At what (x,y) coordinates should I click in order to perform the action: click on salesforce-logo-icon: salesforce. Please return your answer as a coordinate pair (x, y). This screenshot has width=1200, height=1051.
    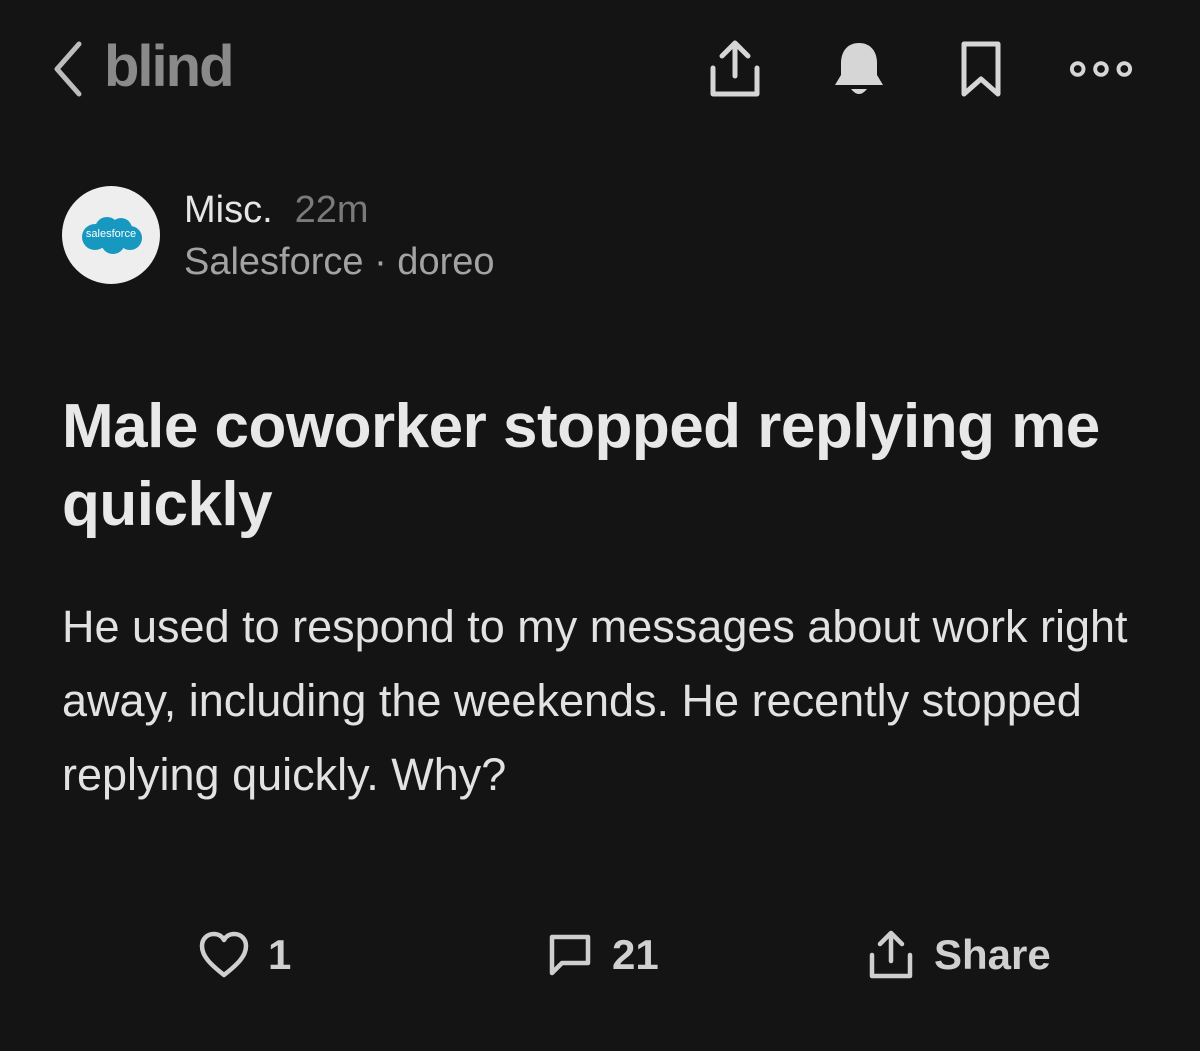
    Looking at the image, I should click on (111, 235).